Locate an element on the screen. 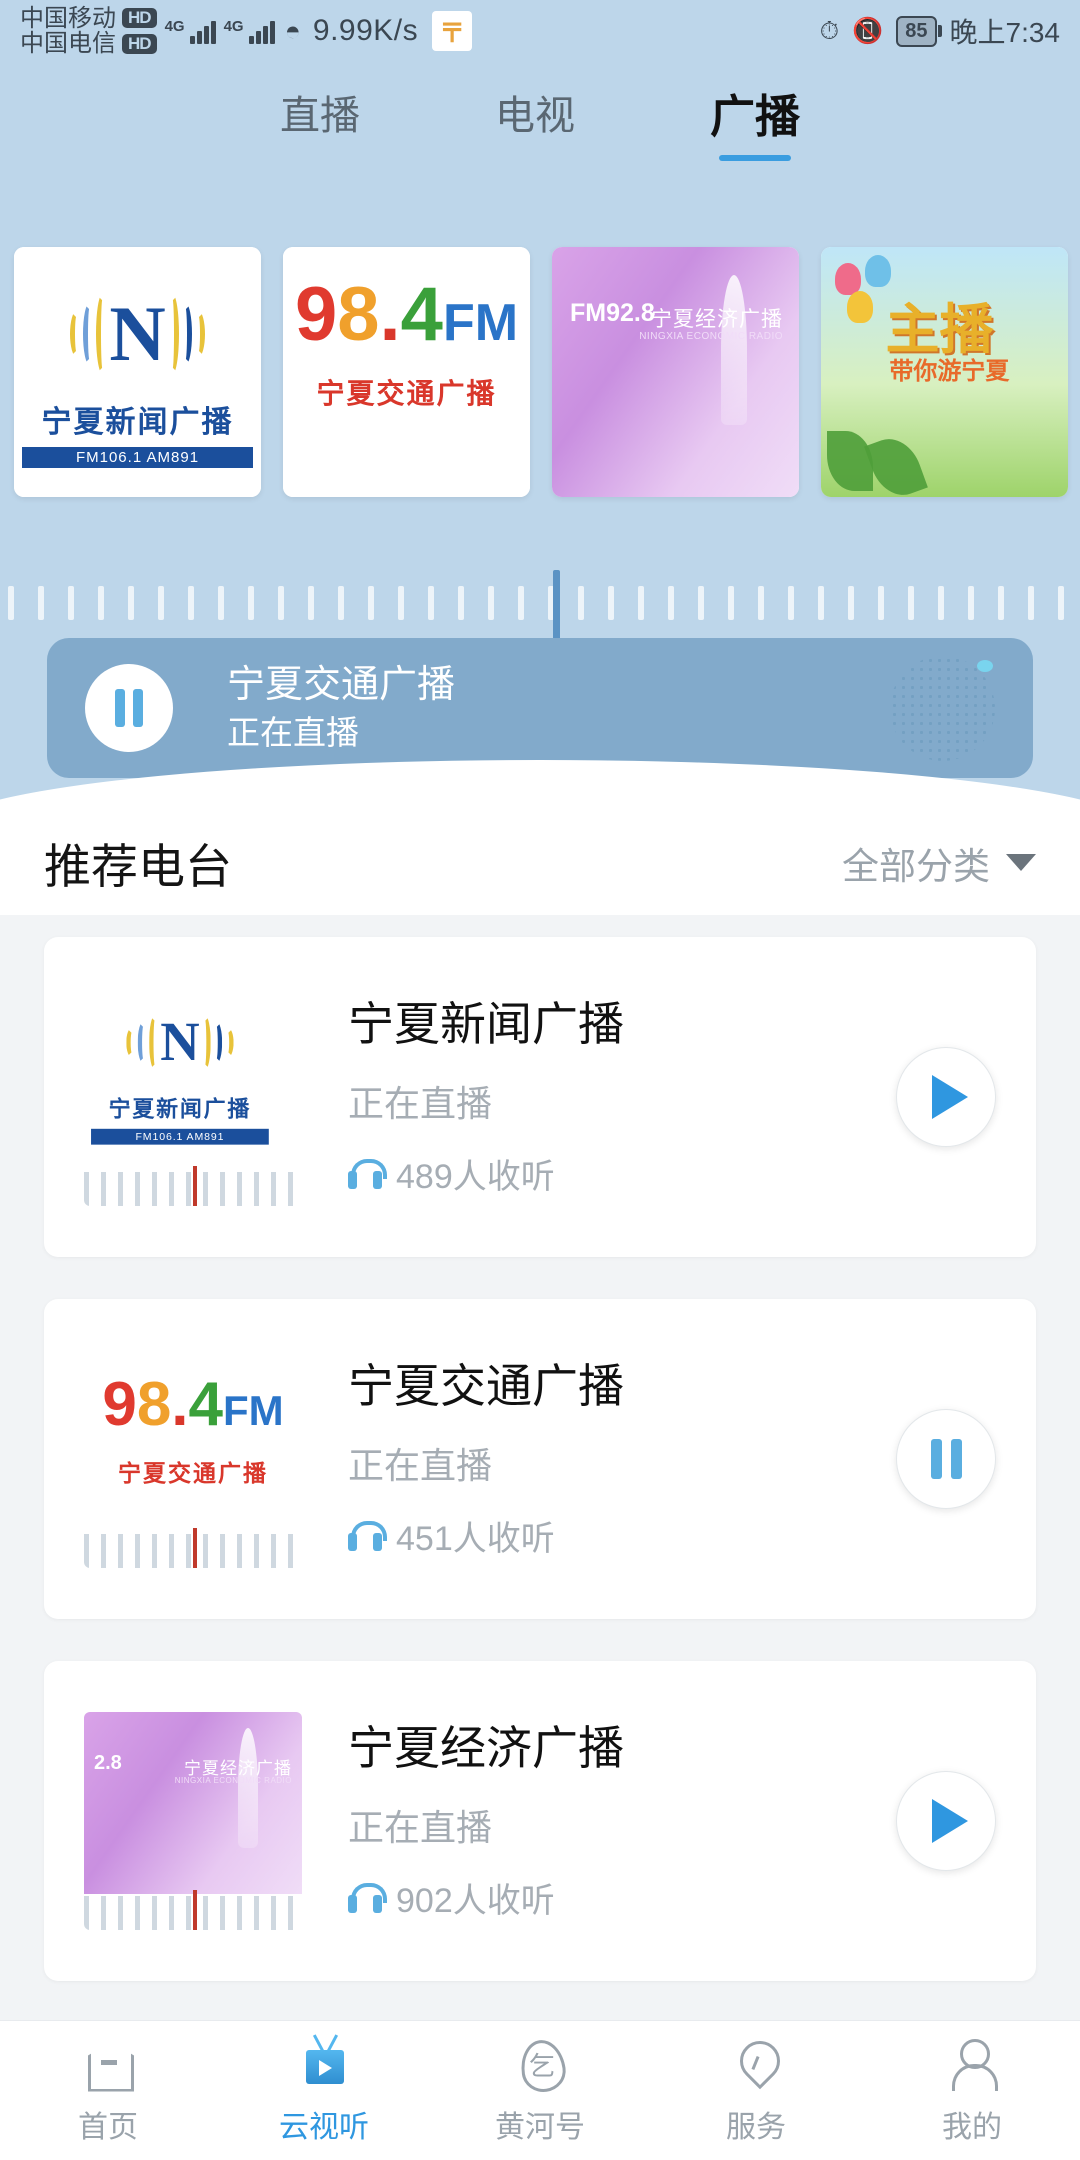  banner-subline: 带你游宁夏 is located at coordinates (949, 371).